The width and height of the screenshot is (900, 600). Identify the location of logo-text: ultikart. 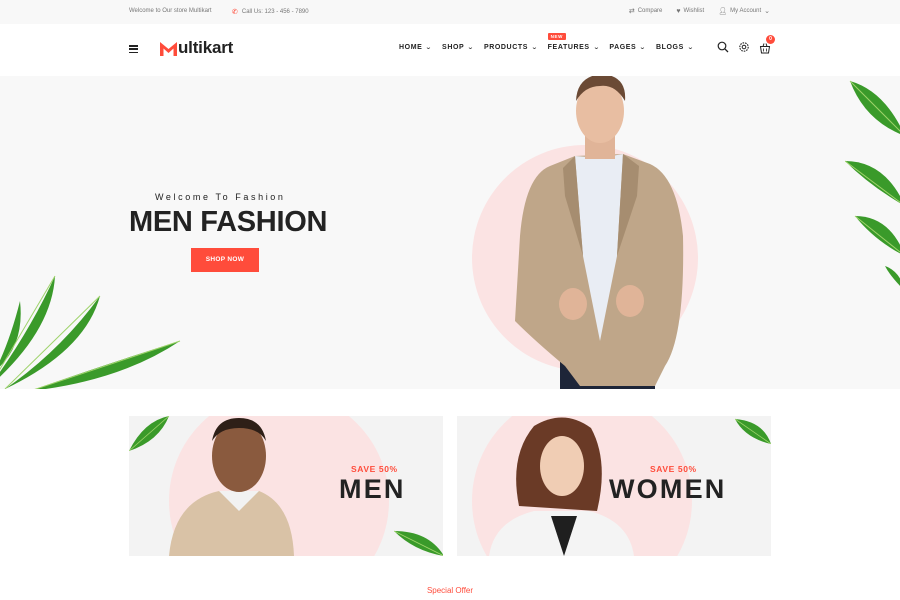
(206, 47).